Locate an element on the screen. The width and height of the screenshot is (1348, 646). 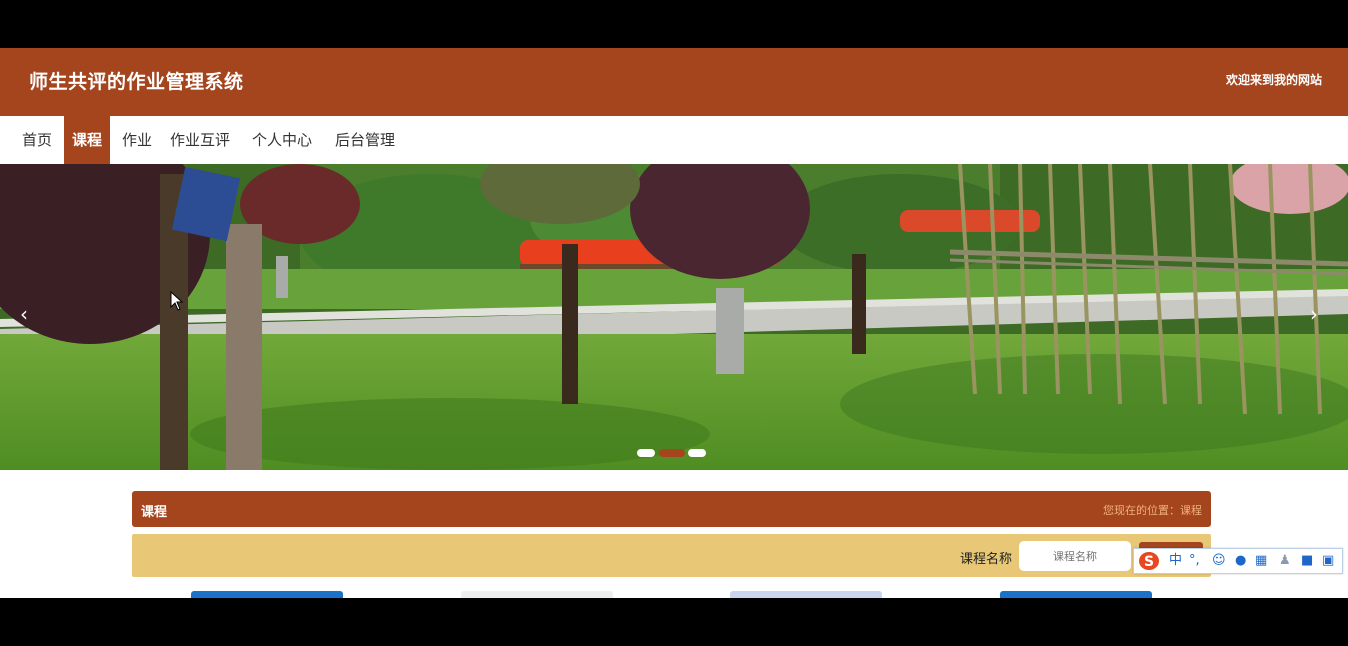
welcome-text: 欢迎来到我的网站 is located at coordinates (1273, 80).